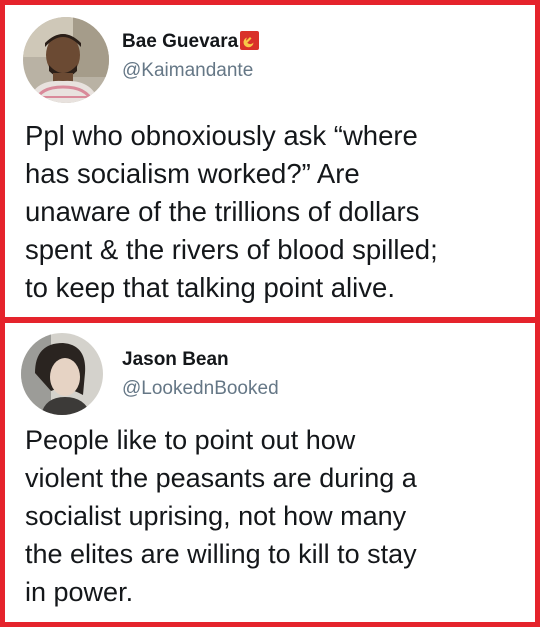  I want to click on username-handle: @Kaimandante, so click(187, 71).